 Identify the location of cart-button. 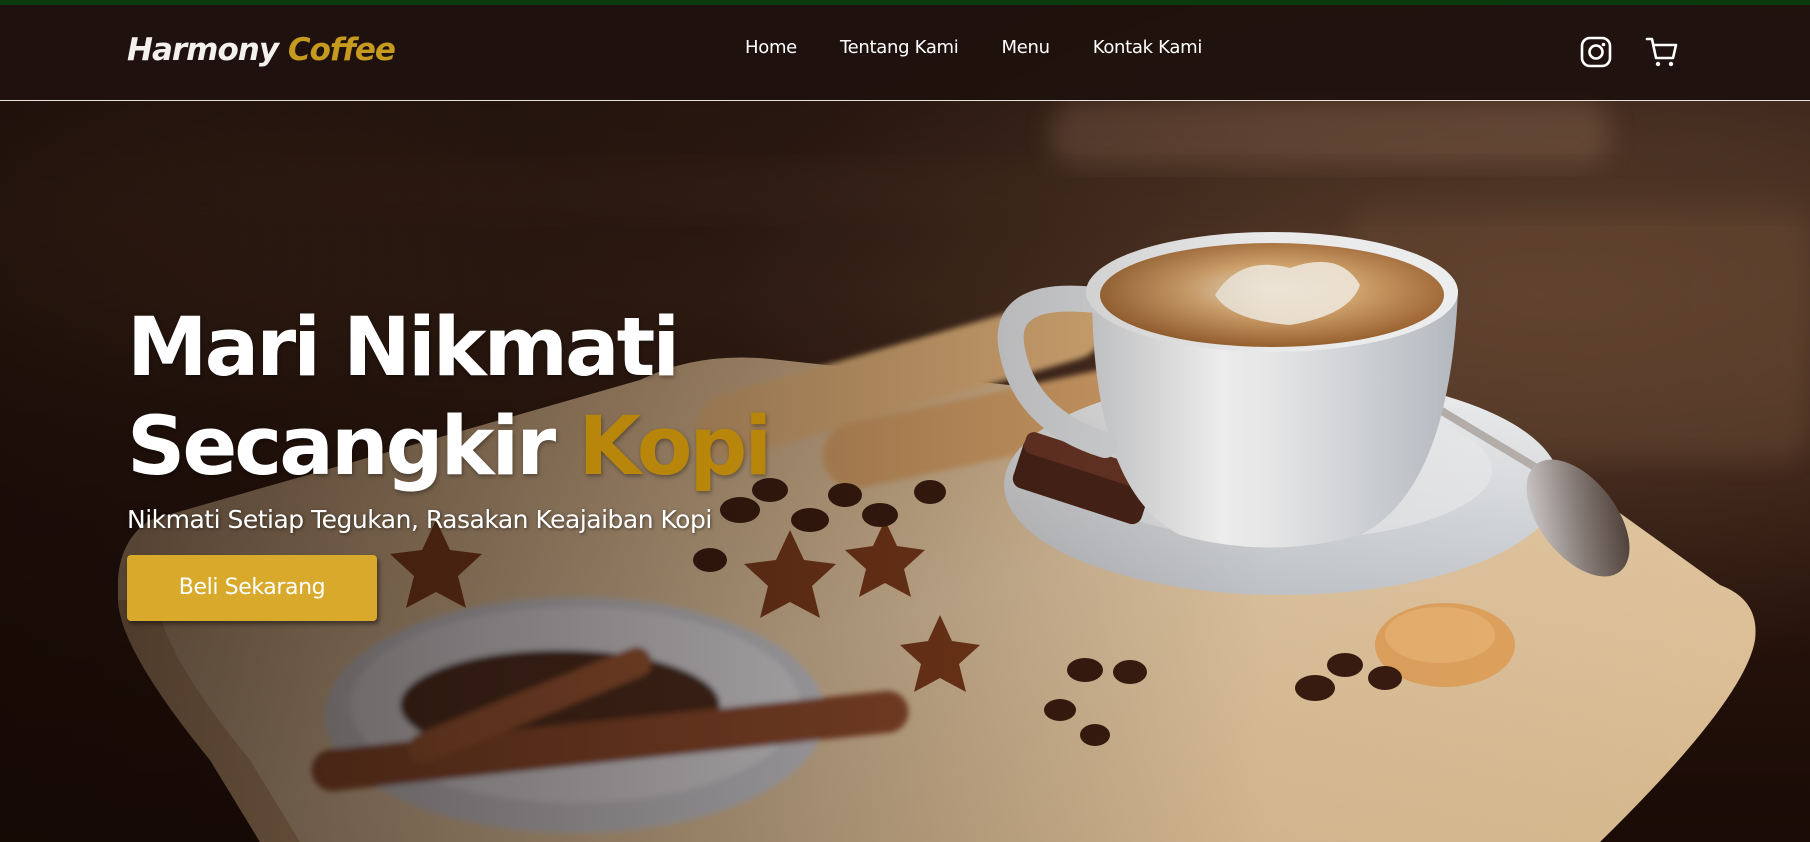
(1662, 52).